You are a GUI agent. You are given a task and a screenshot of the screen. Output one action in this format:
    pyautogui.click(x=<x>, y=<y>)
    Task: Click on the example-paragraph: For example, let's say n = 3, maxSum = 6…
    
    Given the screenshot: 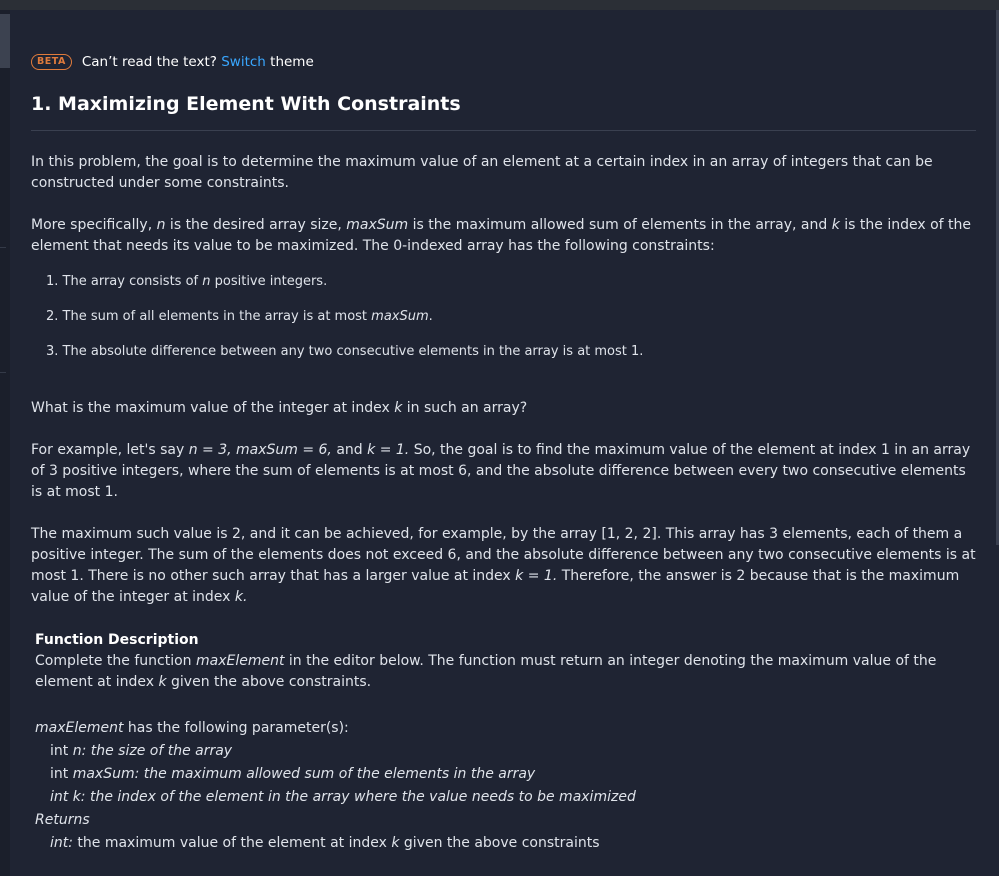 What is the action you would take?
    pyautogui.click(x=501, y=471)
    